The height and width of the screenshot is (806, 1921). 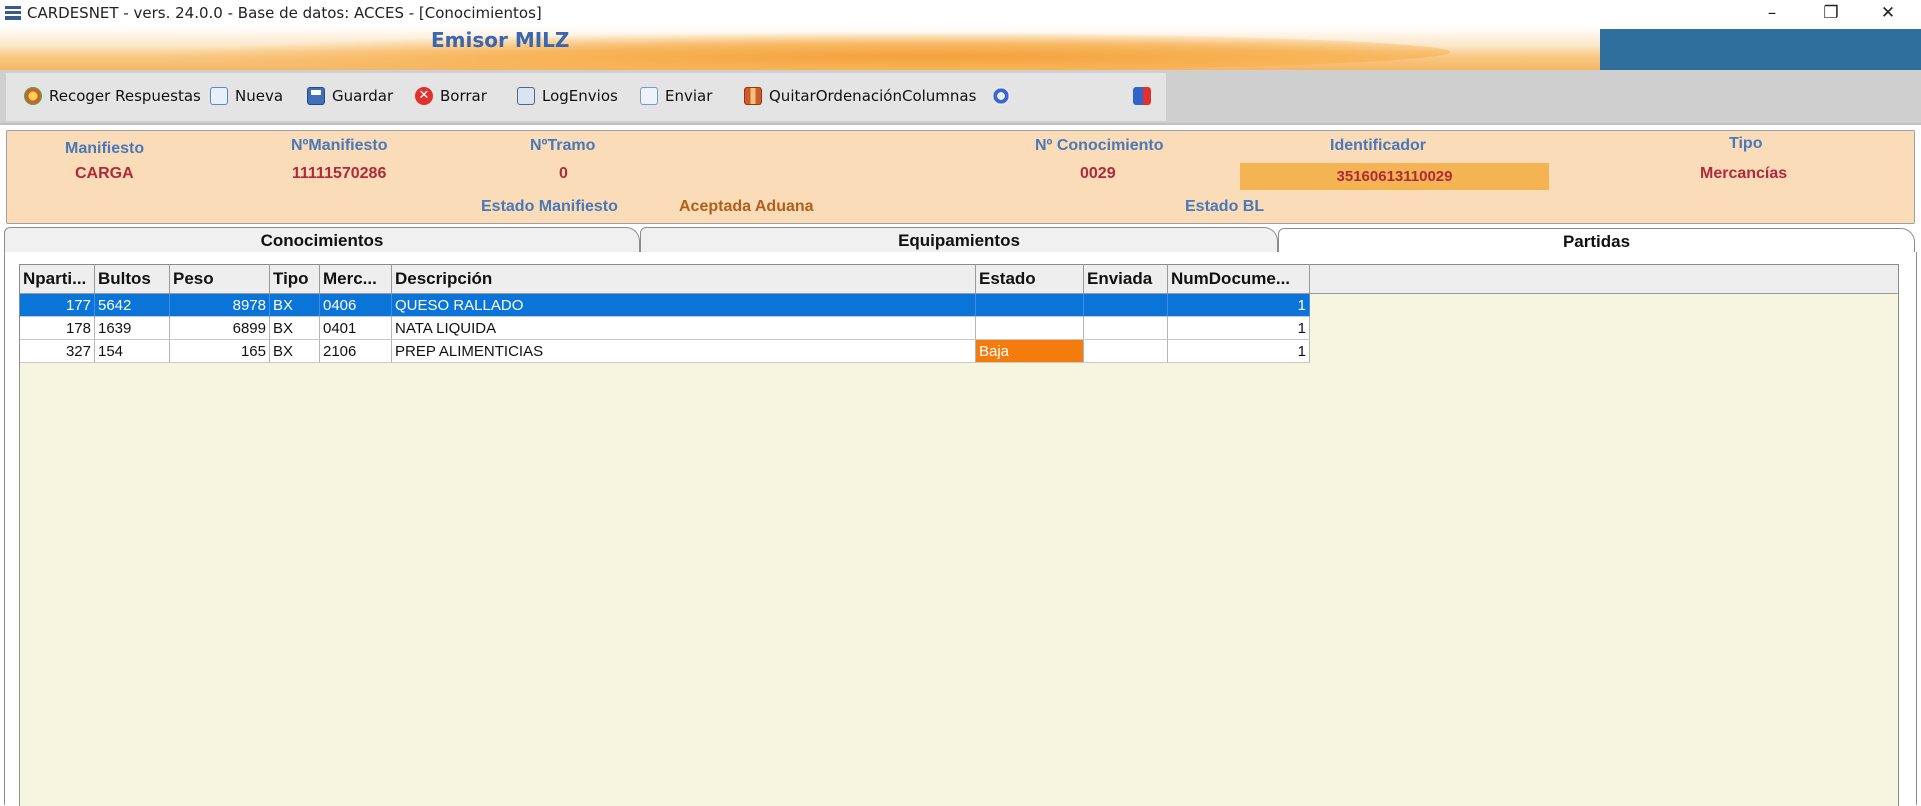 I want to click on close-button: ✕, so click(x=1888, y=13).